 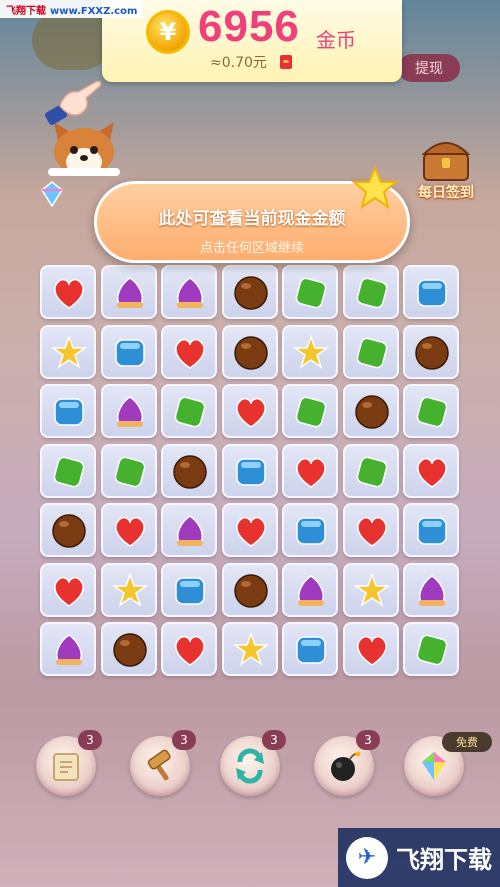 I want to click on booster-hammer: 3, so click(x=163, y=763).